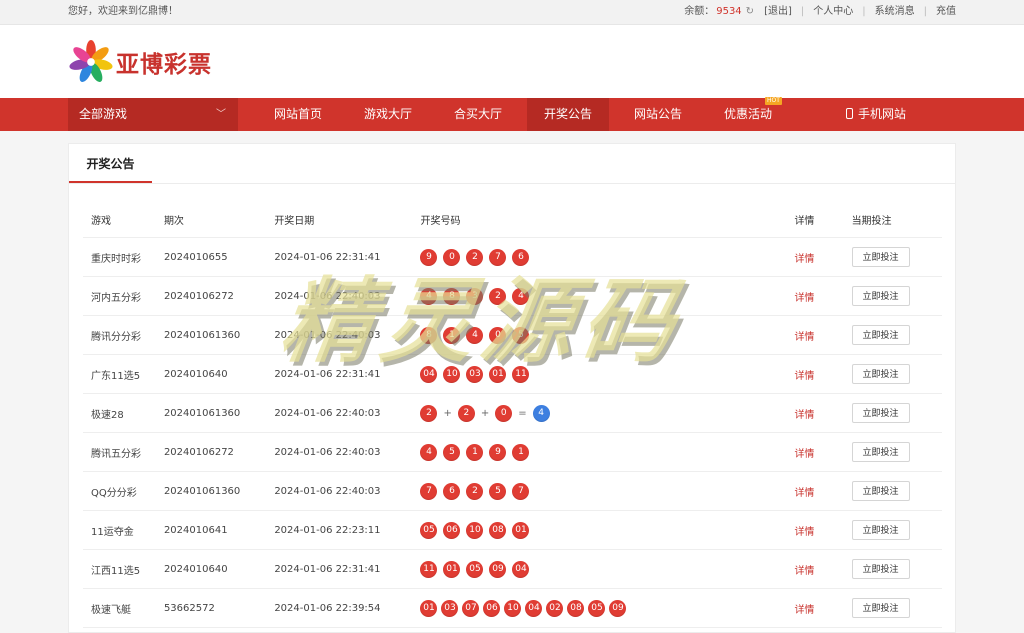  What do you see at coordinates (347, 219) in the screenshot?
I see `col-date: 开奖日期` at bounding box center [347, 219].